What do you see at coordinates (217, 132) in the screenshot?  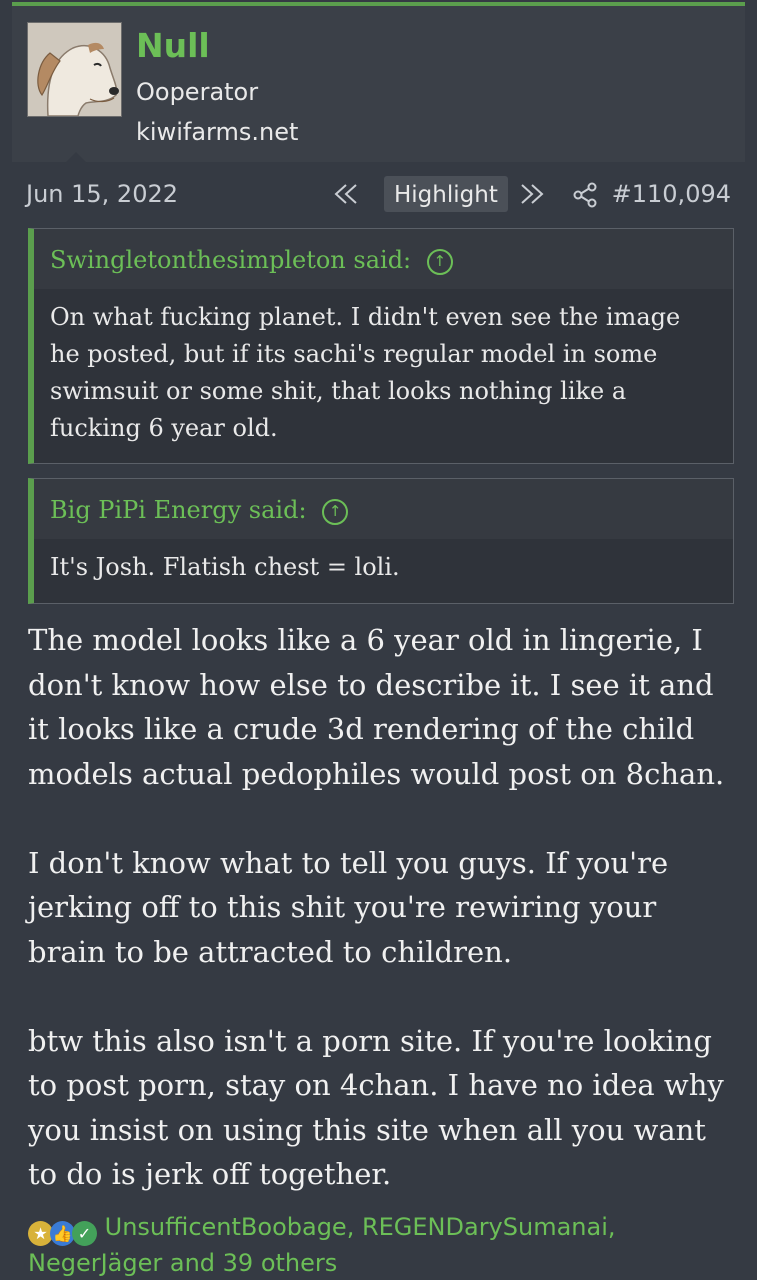 I see `user-banner: kiwifarms.net` at bounding box center [217, 132].